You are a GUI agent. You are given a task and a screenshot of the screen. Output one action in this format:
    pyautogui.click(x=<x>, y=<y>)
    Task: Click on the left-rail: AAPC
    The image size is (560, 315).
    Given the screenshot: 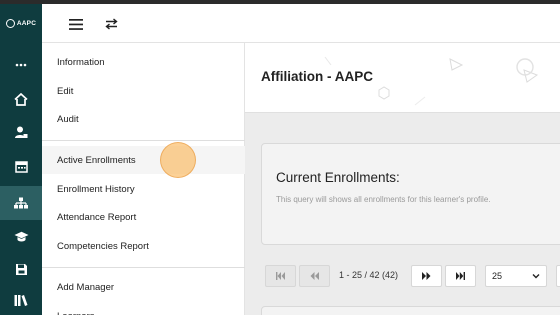 What is the action you would take?
    pyautogui.click(x=21, y=159)
    